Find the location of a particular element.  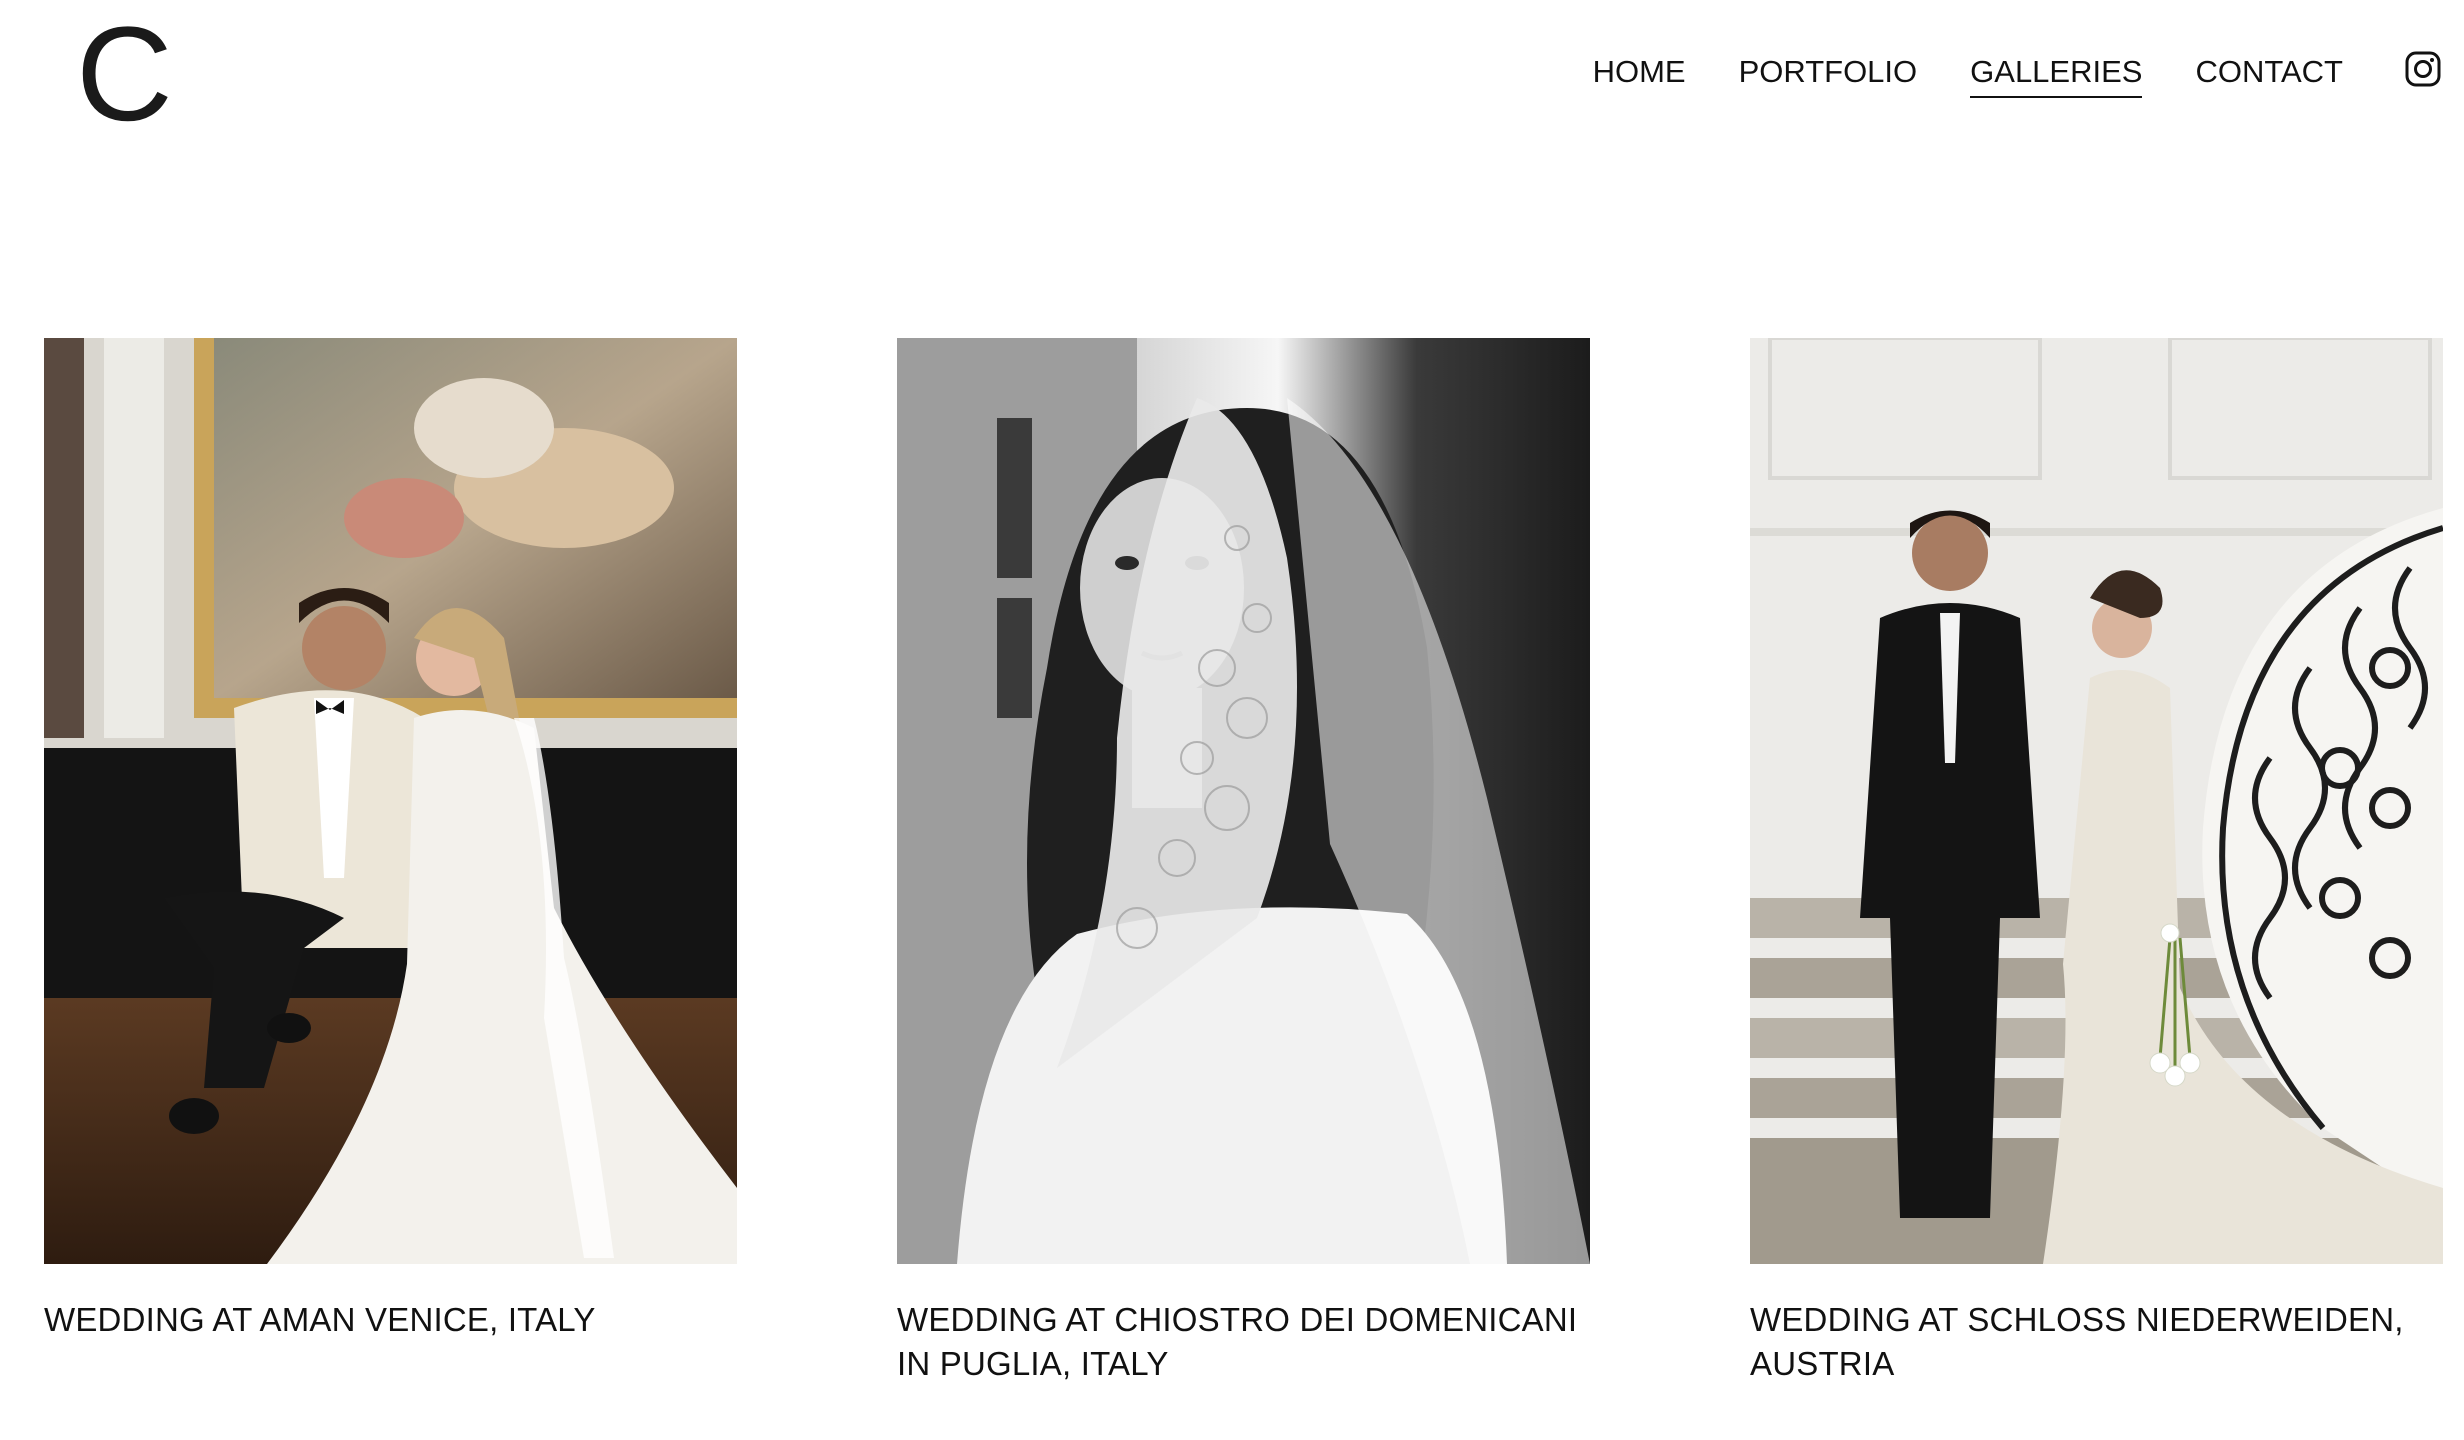

nav-portfolio: PORTFOLIO is located at coordinates (1828, 75).